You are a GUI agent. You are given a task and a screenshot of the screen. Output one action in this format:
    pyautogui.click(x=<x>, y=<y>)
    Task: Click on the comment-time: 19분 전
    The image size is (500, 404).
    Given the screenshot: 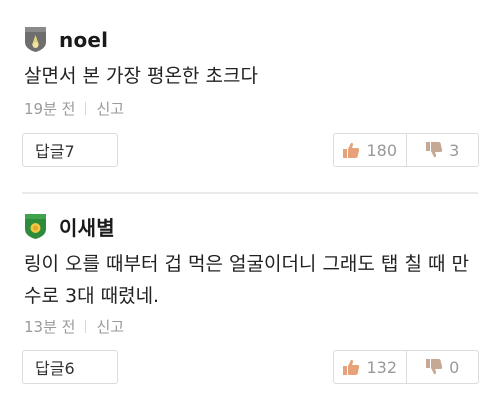 What is the action you would take?
    pyautogui.click(x=50, y=109)
    